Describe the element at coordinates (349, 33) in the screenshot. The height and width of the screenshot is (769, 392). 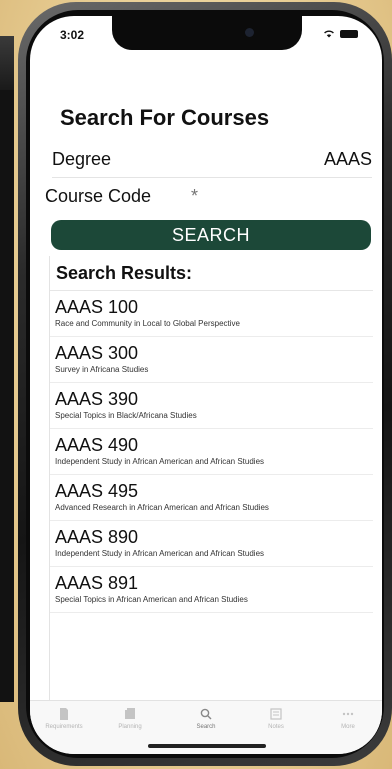
I see `battery-icon` at that location.